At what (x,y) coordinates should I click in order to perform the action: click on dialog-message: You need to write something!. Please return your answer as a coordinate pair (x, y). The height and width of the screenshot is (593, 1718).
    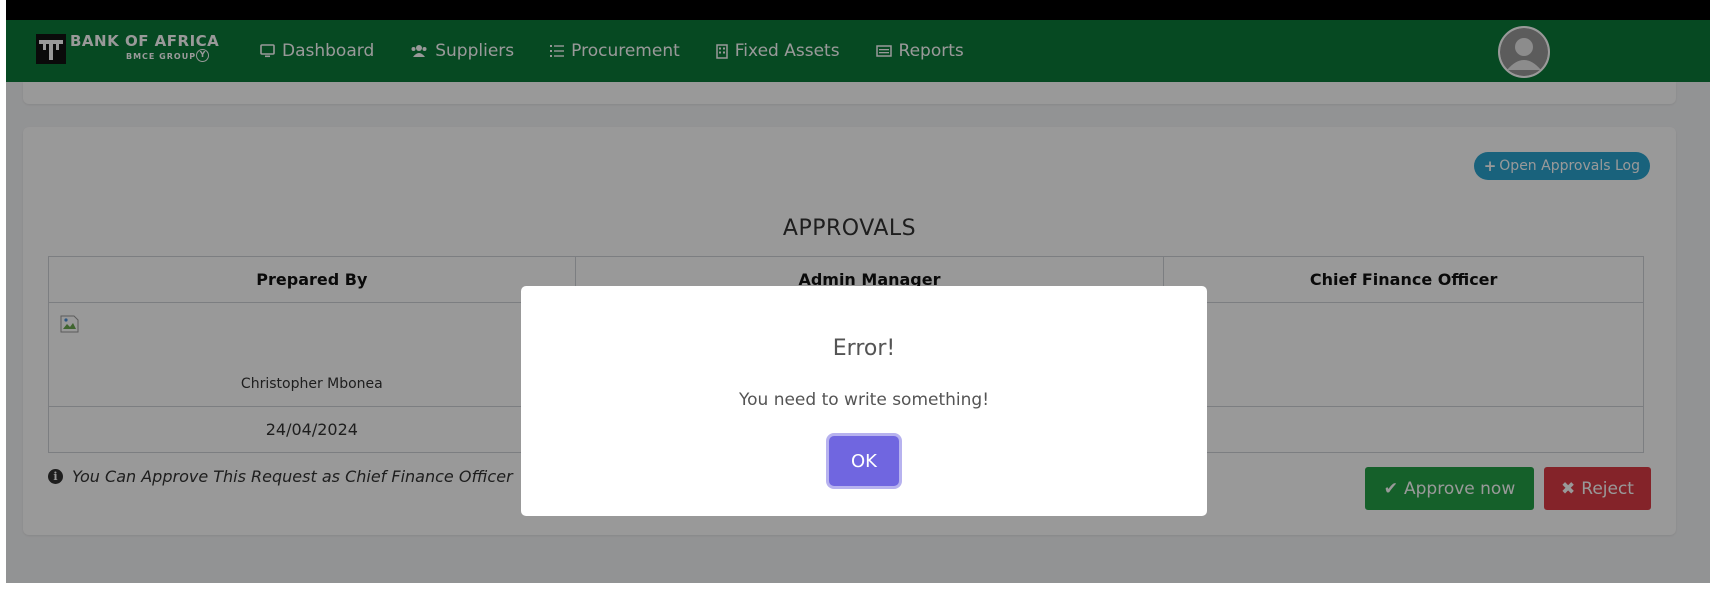
    Looking at the image, I should click on (864, 400).